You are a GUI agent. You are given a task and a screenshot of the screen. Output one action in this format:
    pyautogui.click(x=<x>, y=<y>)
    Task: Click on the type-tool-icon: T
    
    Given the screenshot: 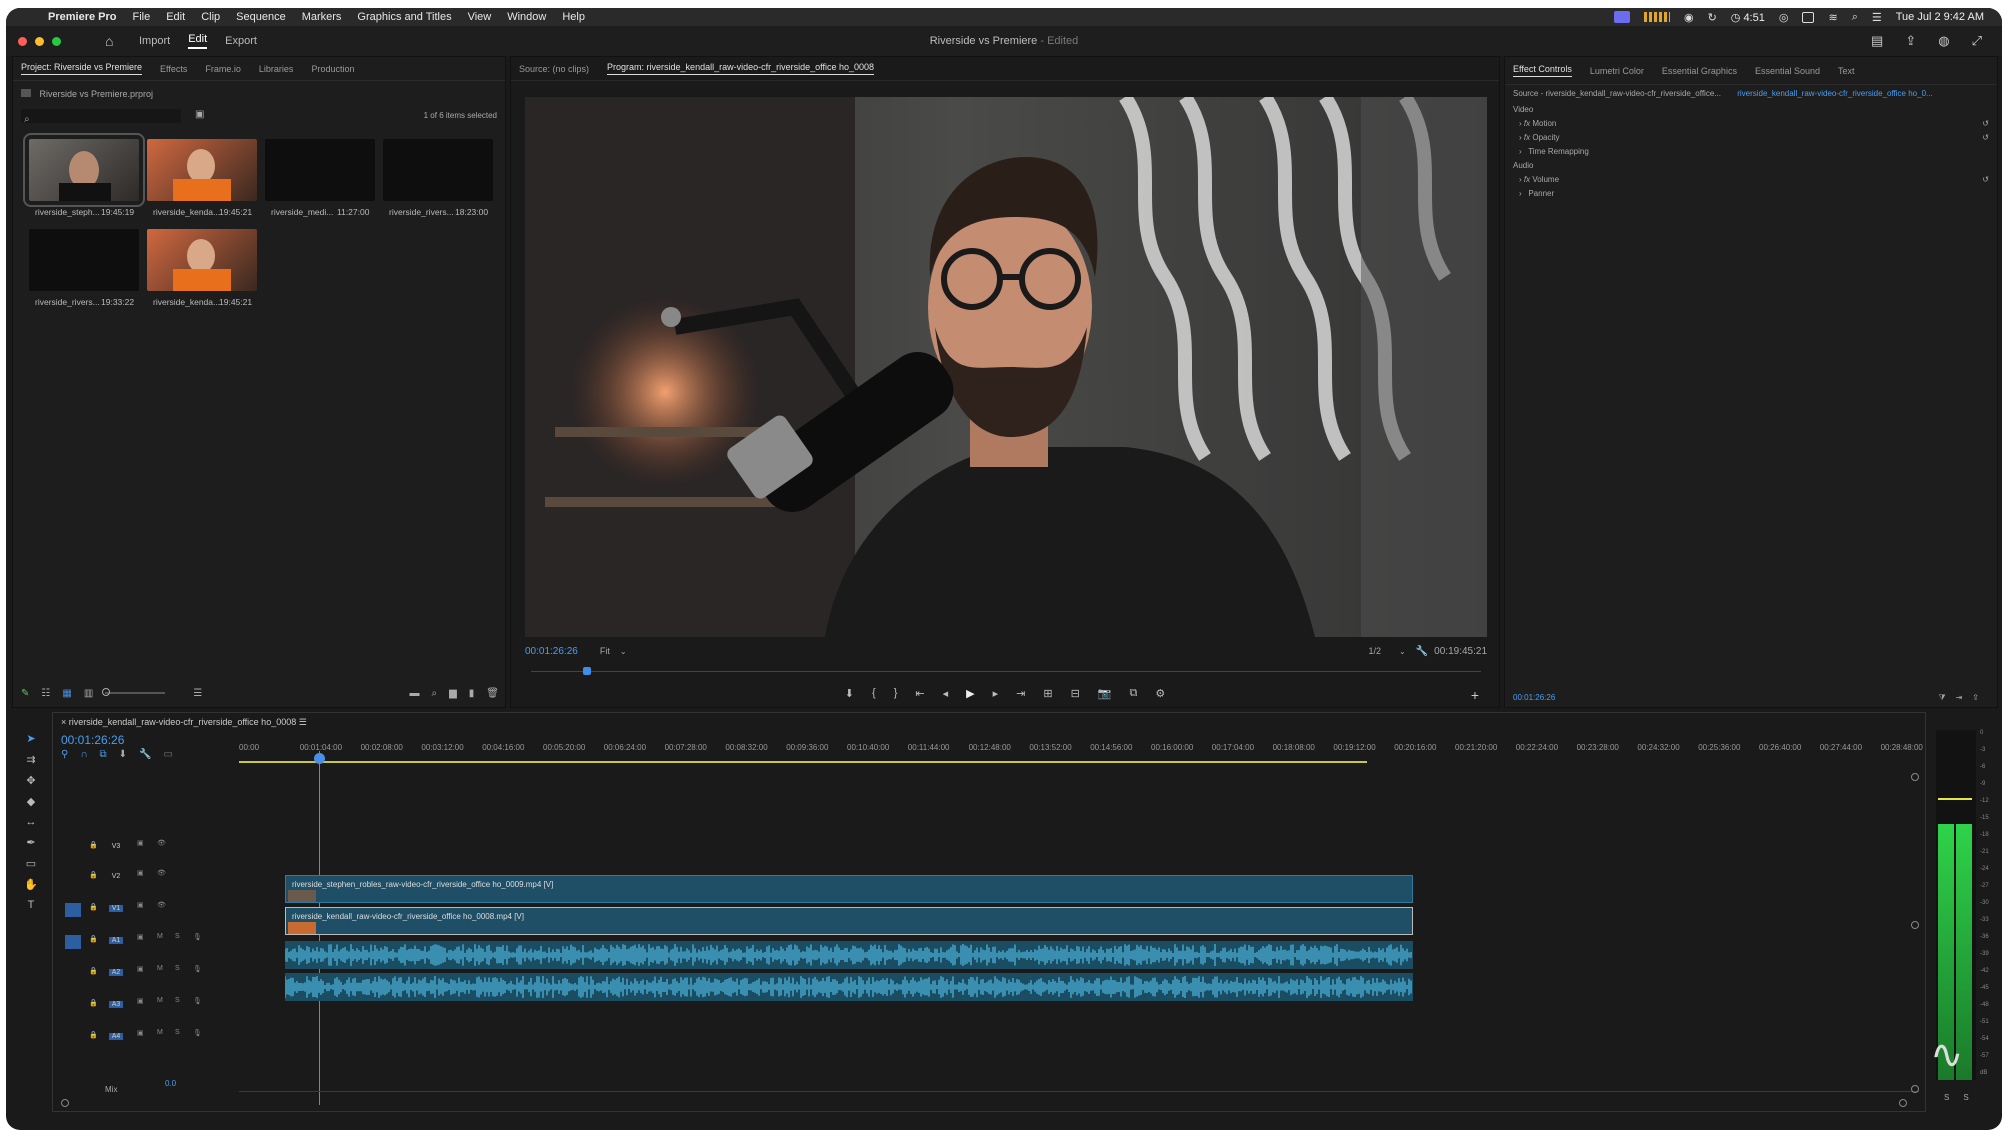 What is the action you would take?
    pyautogui.click(x=31, y=905)
    